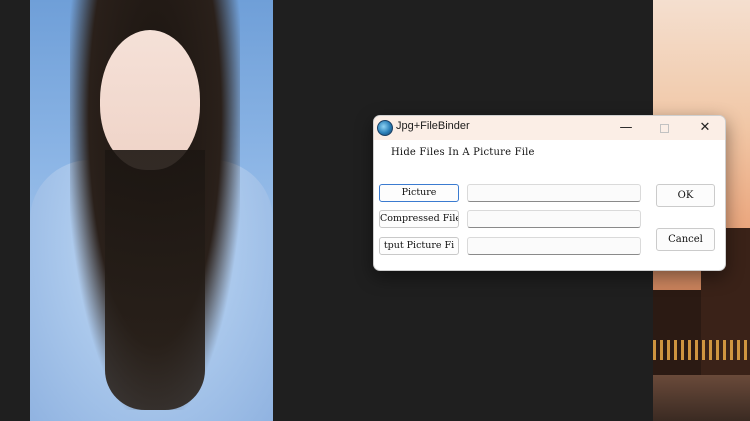  What do you see at coordinates (554, 219) in the screenshot?
I see `compressed-file-path-input` at bounding box center [554, 219].